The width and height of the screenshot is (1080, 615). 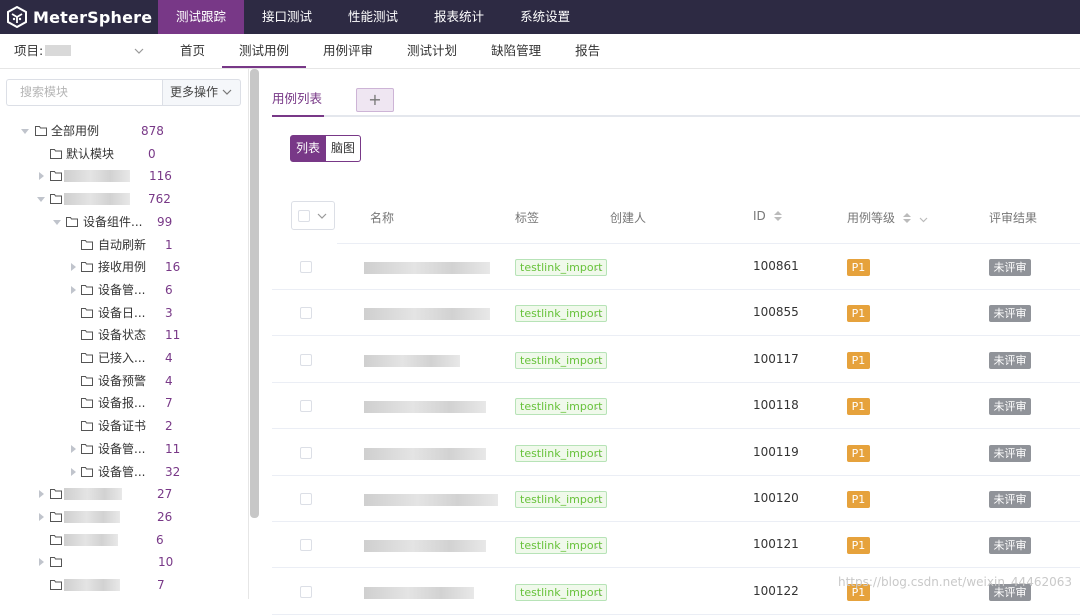 I want to click on tree-node: 7, so click(x=122, y=585).